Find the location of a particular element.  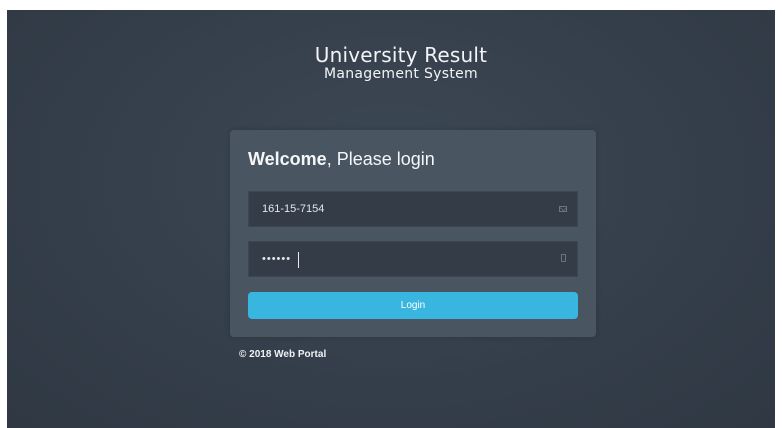

envelope-icon is located at coordinates (563, 209).